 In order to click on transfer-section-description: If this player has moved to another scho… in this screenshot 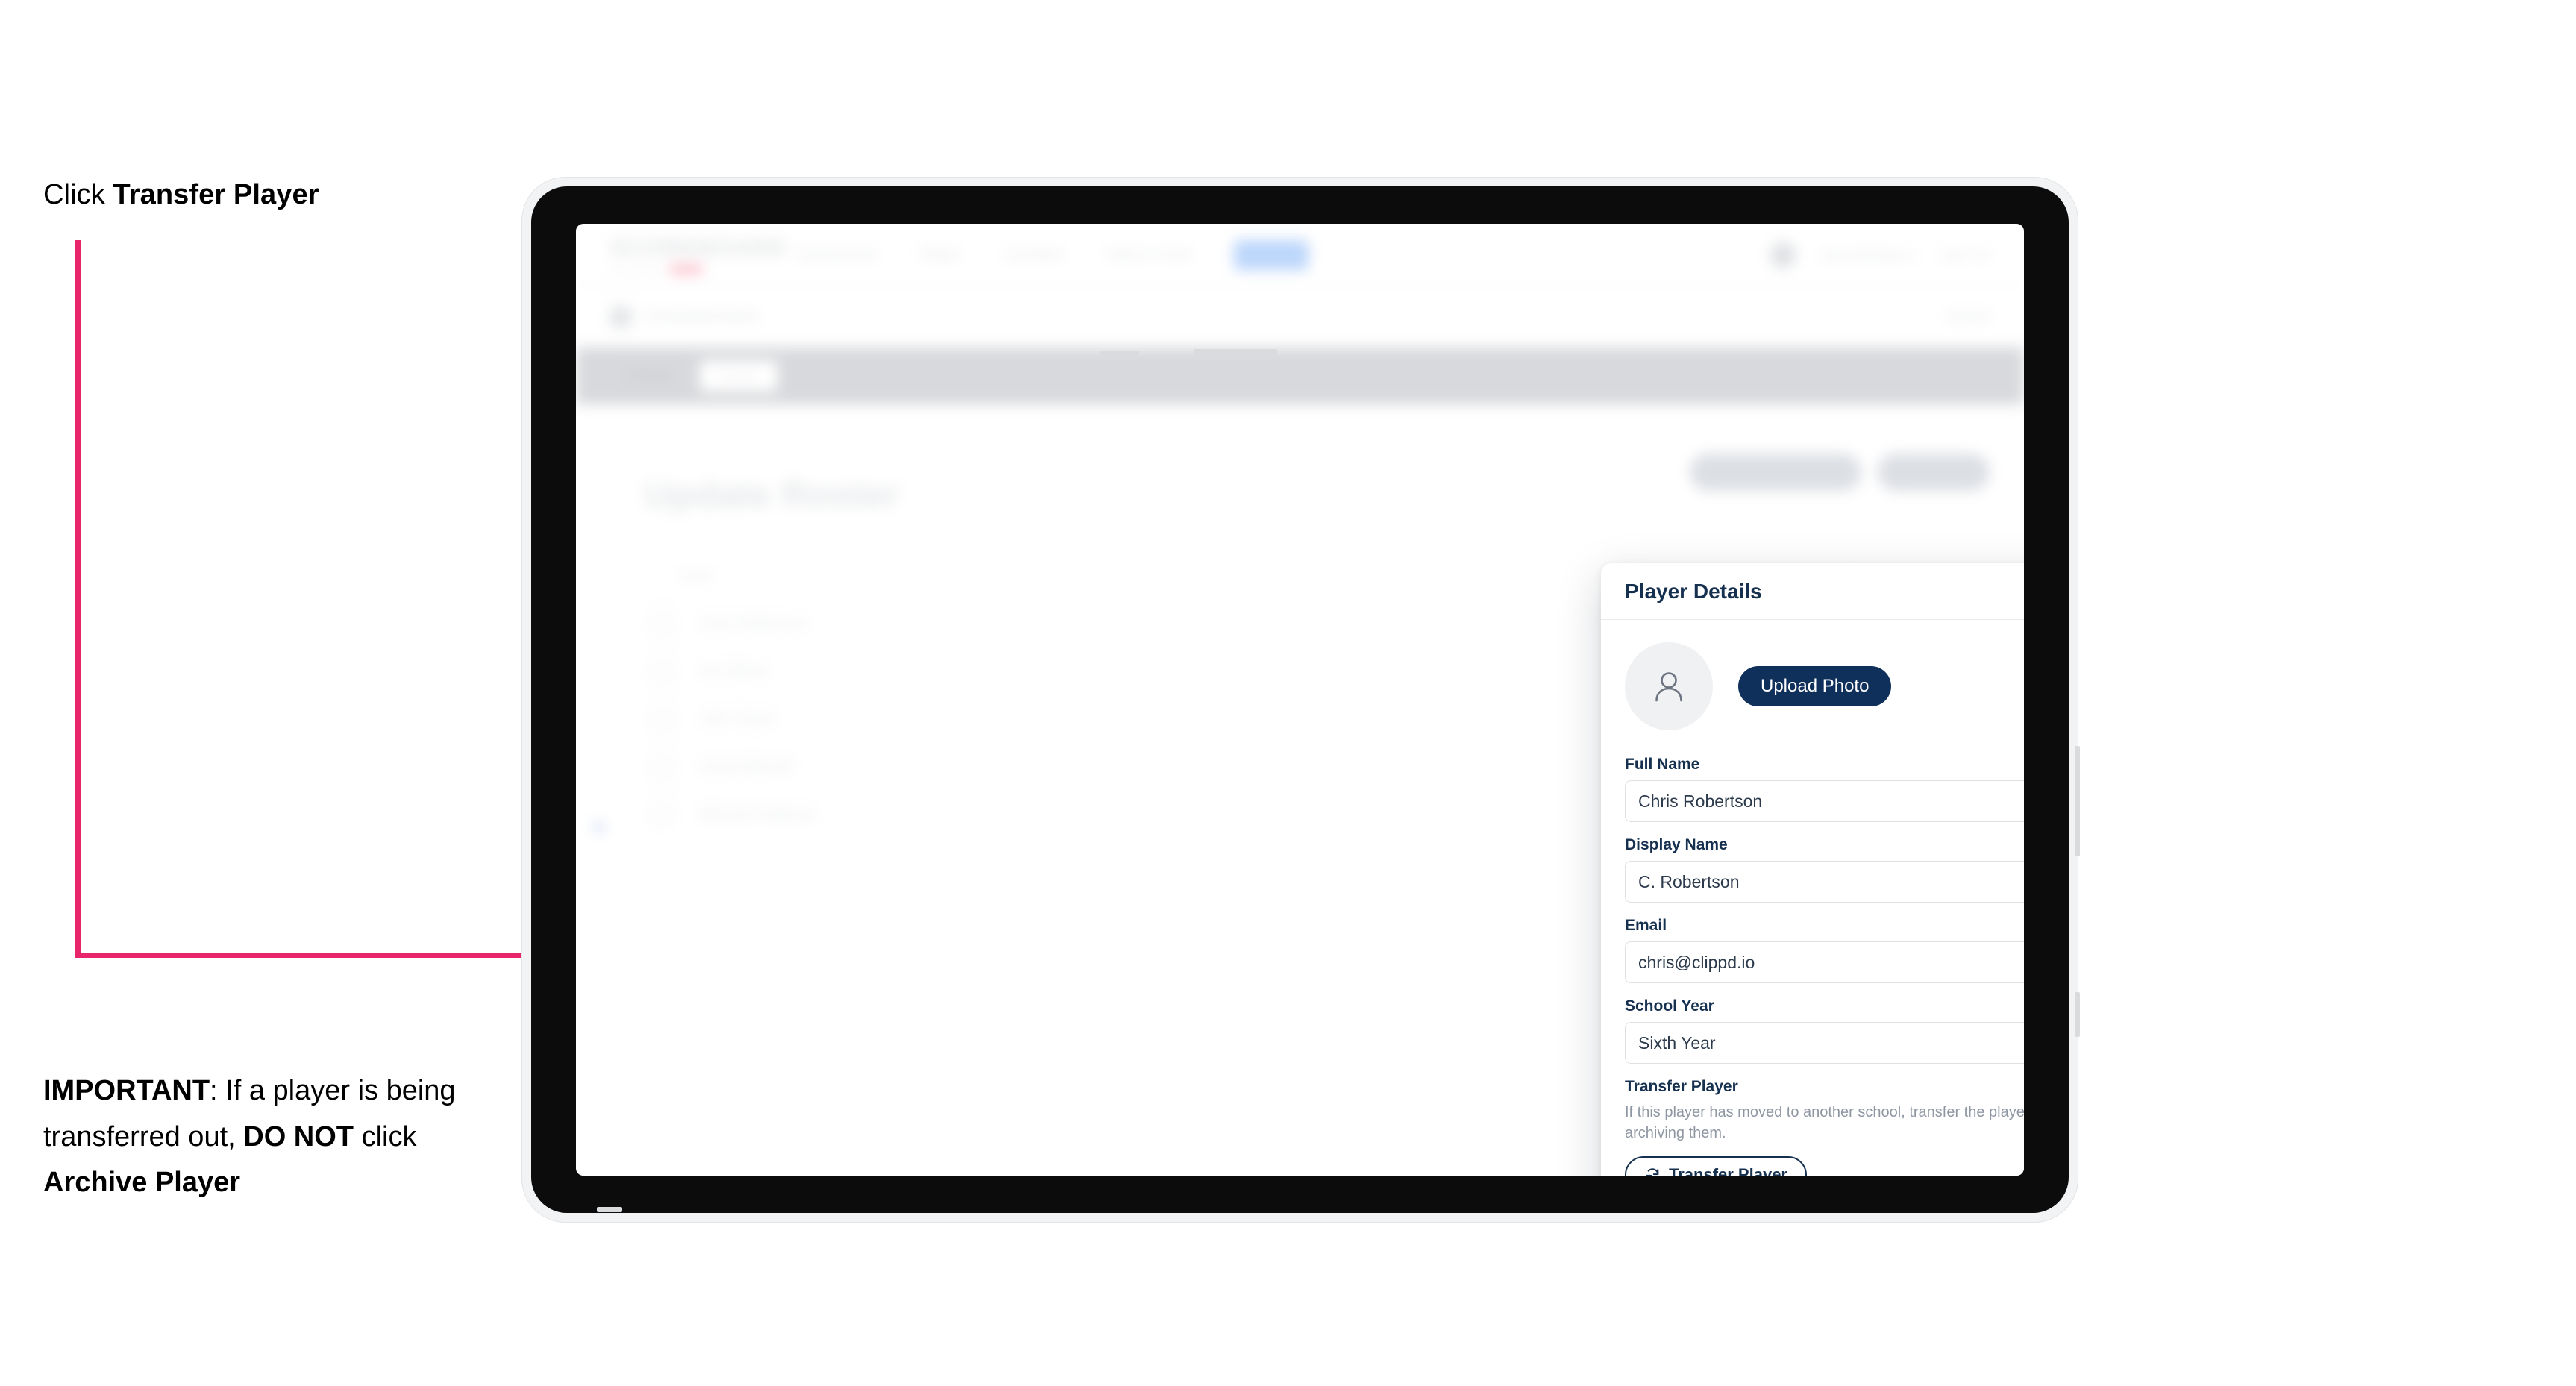, I will do `click(1824, 1123)`.